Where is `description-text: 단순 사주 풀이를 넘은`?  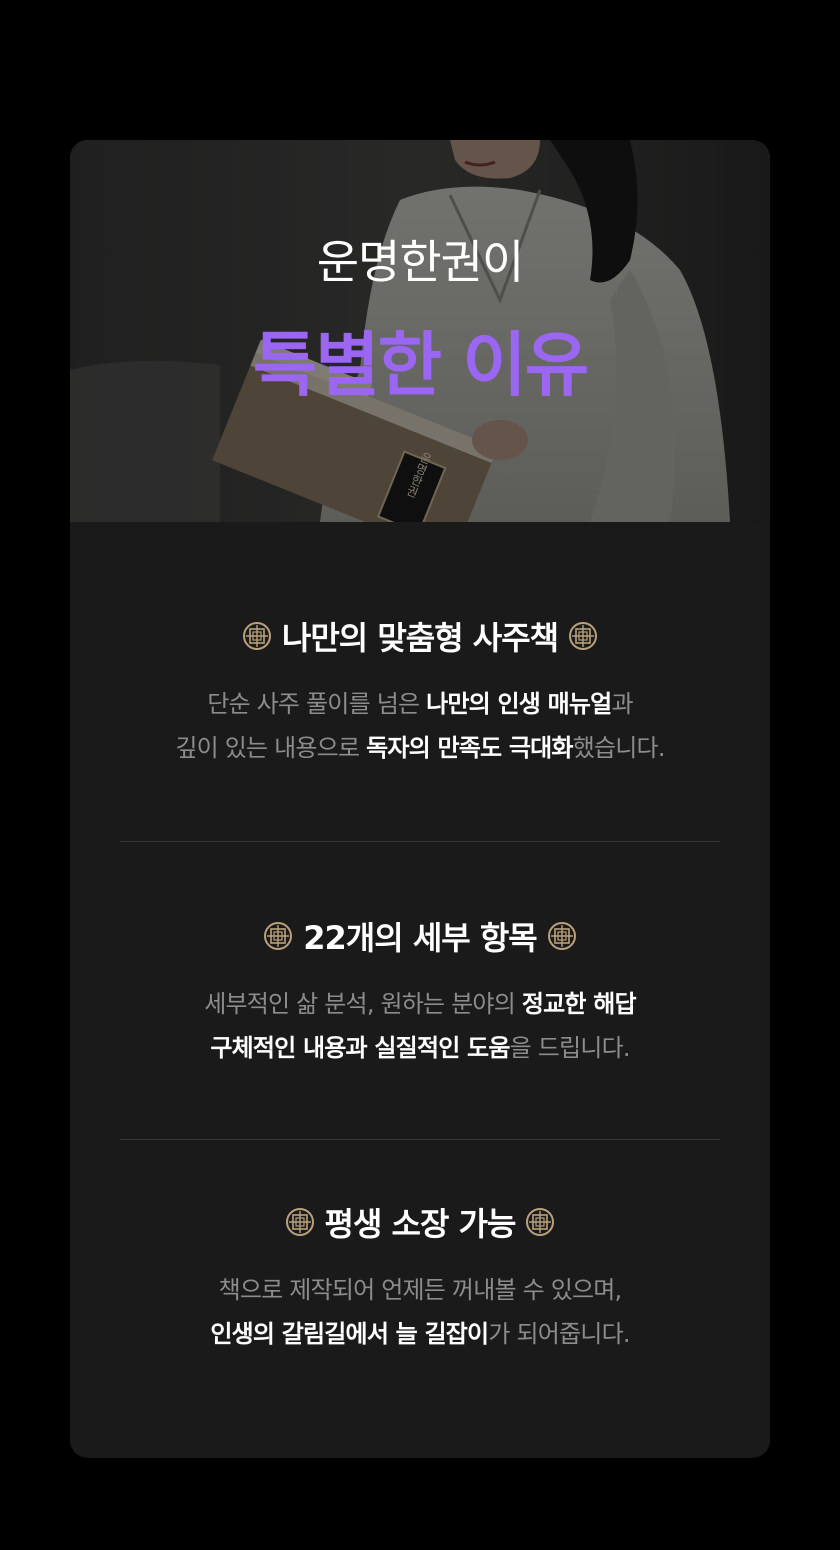
description-text: 단순 사주 풀이를 넘은 is located at coordinates (317, 704).